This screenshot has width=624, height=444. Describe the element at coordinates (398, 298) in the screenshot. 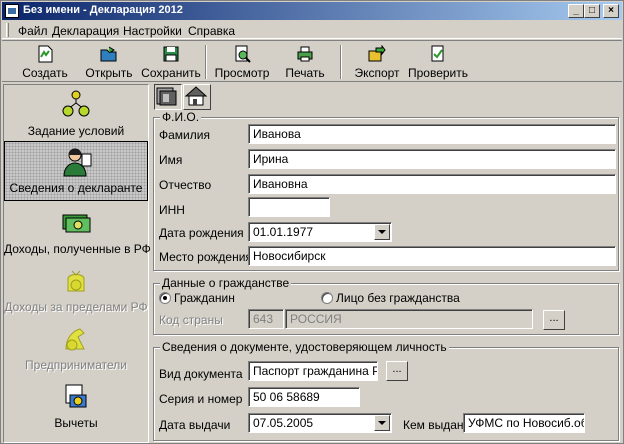

I see `stateless-radio-label: Лицо без гражданства` at that location.